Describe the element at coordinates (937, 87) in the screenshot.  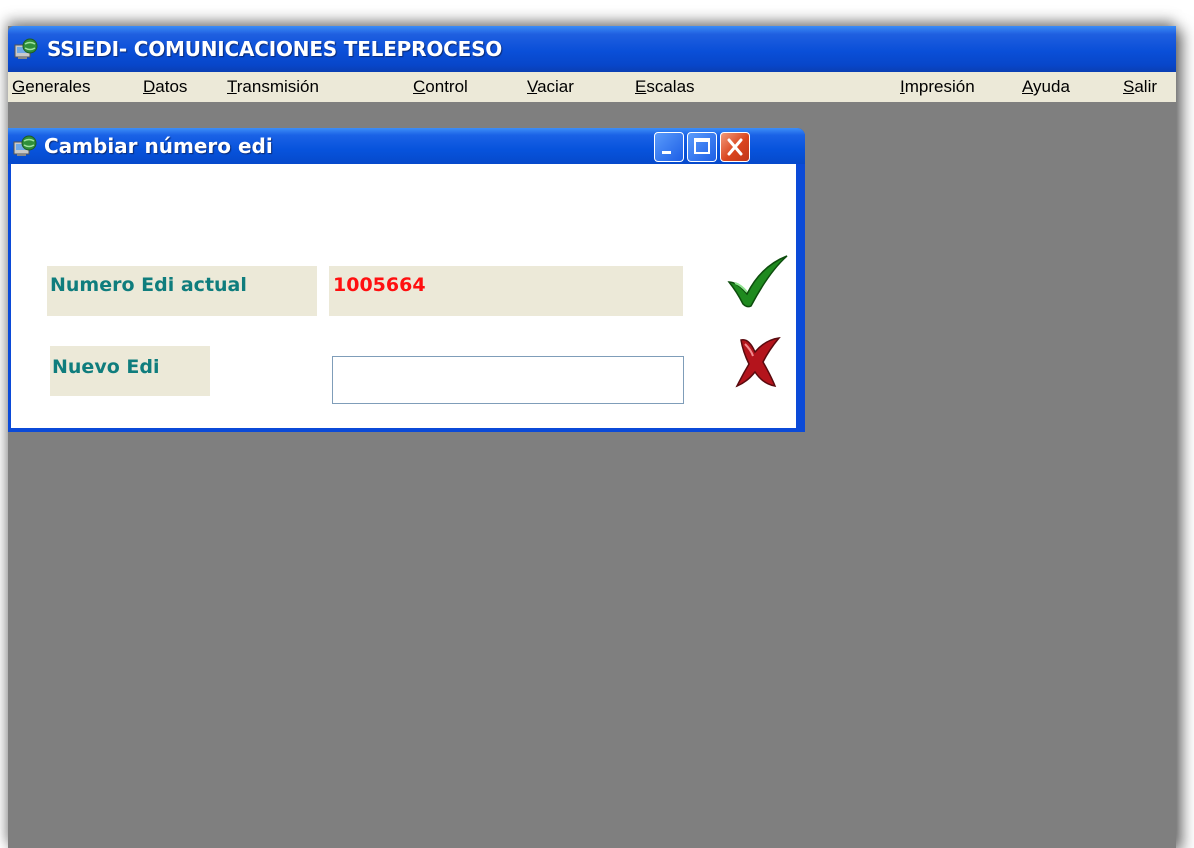
I see `menu-impresion: Impresión` at that location.